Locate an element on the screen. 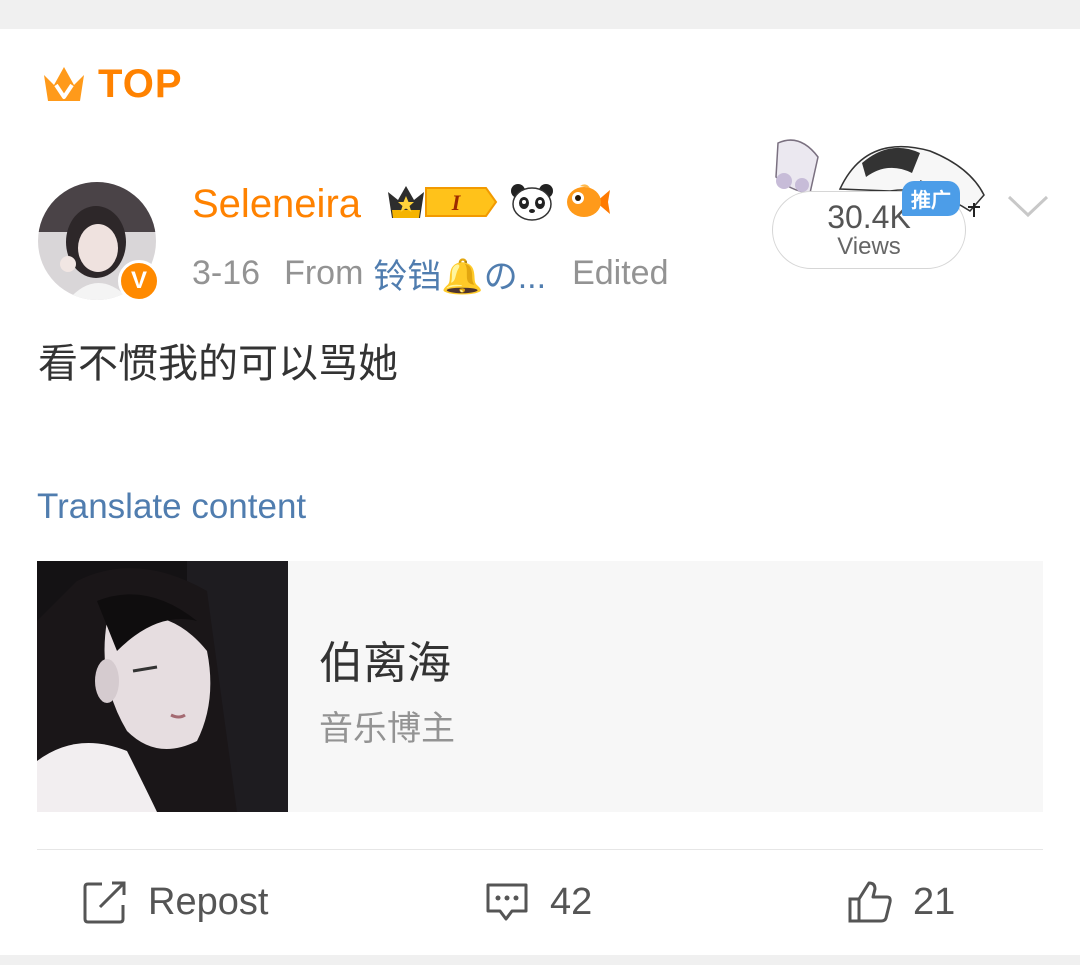 The width and height of the screenshot is (1080, 965). post-meta: 3-16 From 铃铛🔔の... Edited is located at coordinates (430, 273).